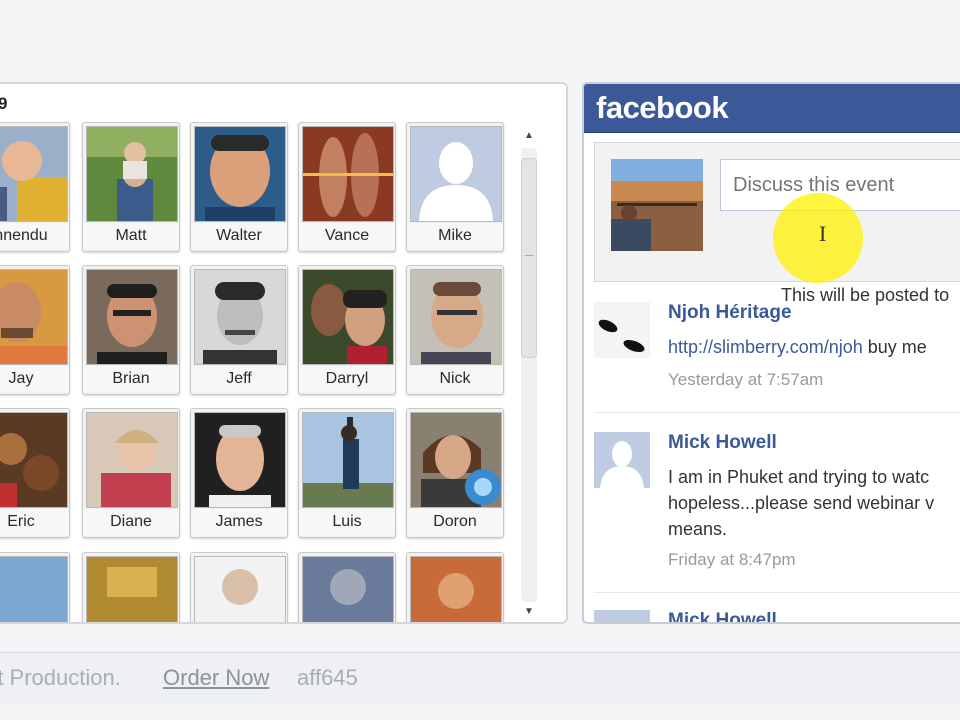  What do you see at coordinates (529, 258) in the screenshot?
I see `scroll-thumb` at bounding box center [529, 258].